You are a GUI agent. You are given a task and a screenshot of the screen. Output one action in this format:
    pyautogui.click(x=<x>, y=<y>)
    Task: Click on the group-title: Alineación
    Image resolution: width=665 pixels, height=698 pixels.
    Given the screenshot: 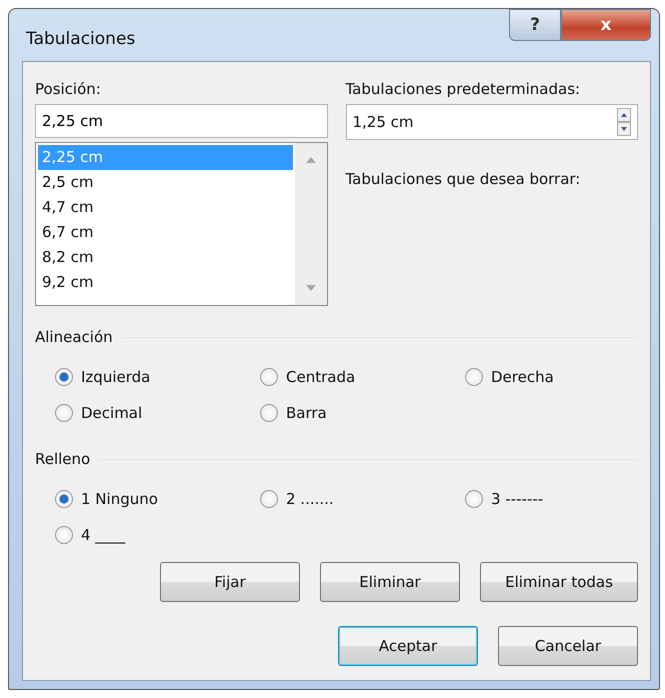 What is the action you would take?
    pyautogui.click(x=74, y=337)
    